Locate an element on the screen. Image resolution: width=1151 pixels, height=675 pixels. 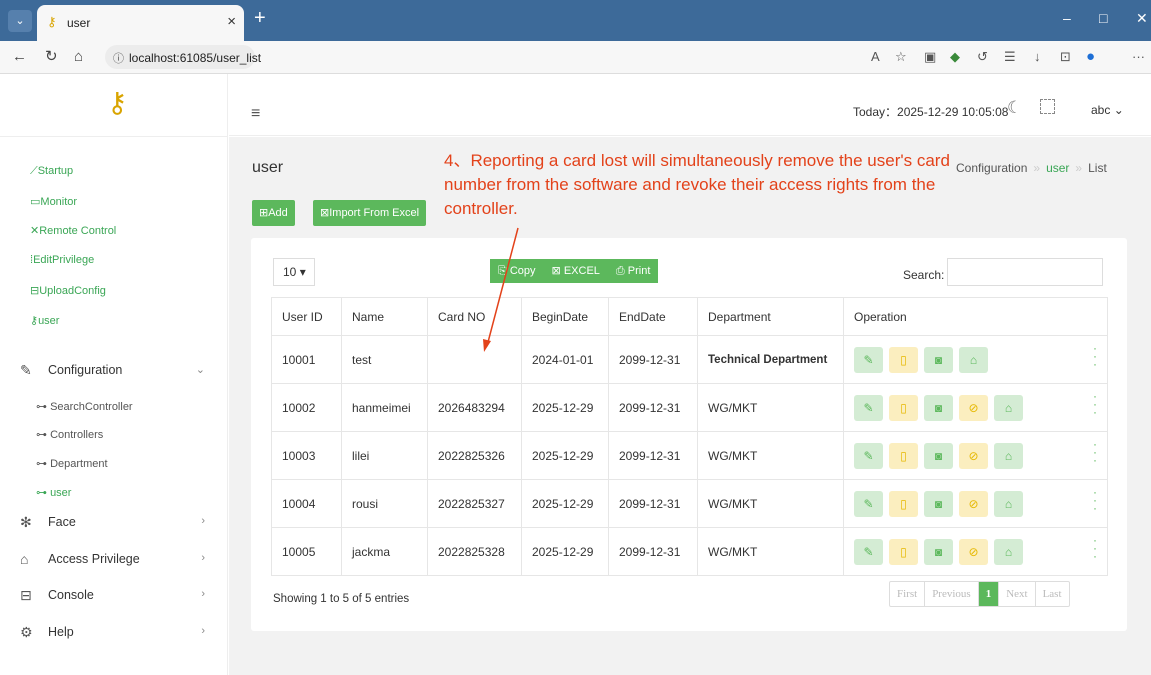
submenu-searchcontroller: ⊶ SearchController is located at coordinates (84, 406).